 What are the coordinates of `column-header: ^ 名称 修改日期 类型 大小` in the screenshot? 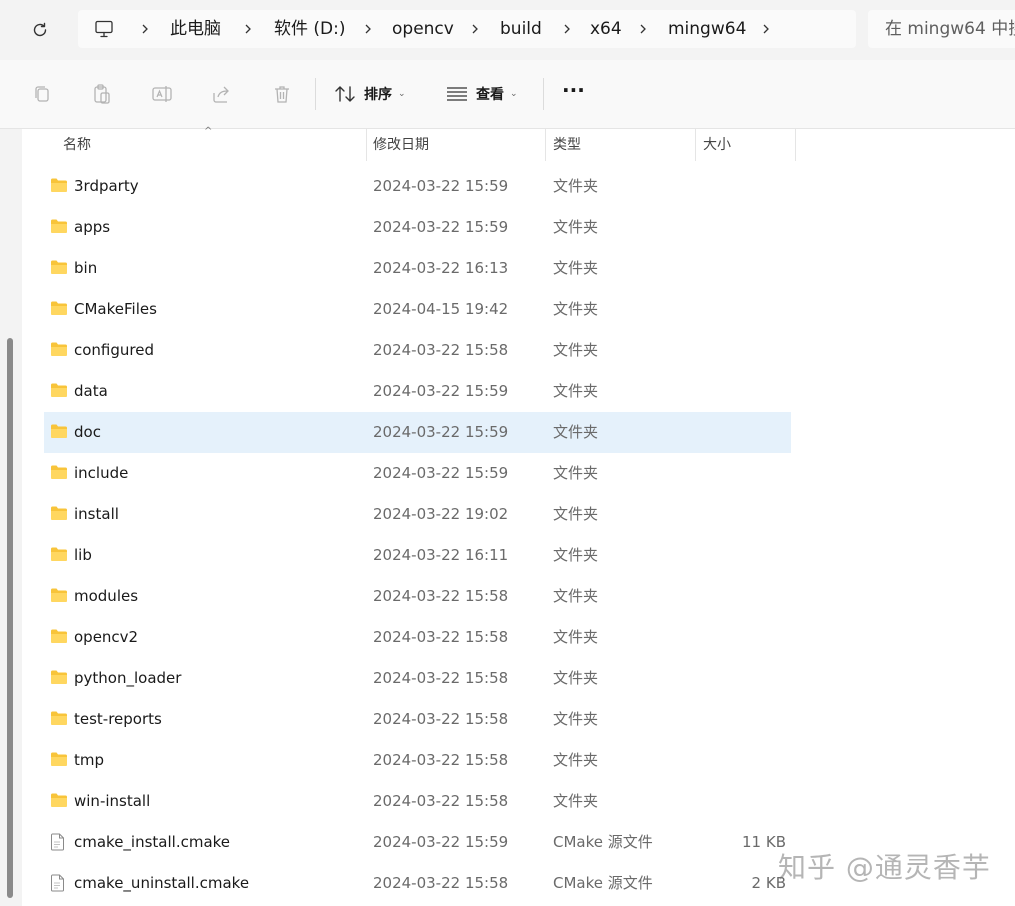 It's located at (518, 144).